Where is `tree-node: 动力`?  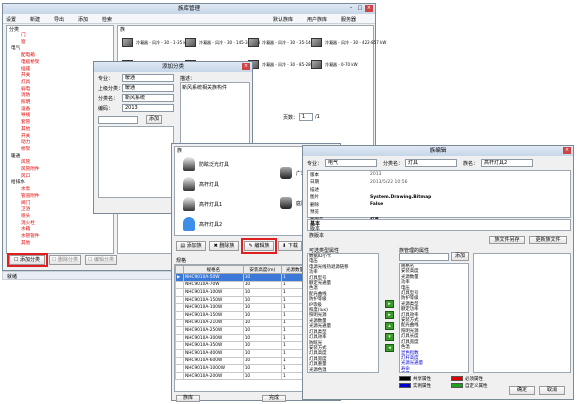
tree-node: 动力 is located at coordinates (25, 143).